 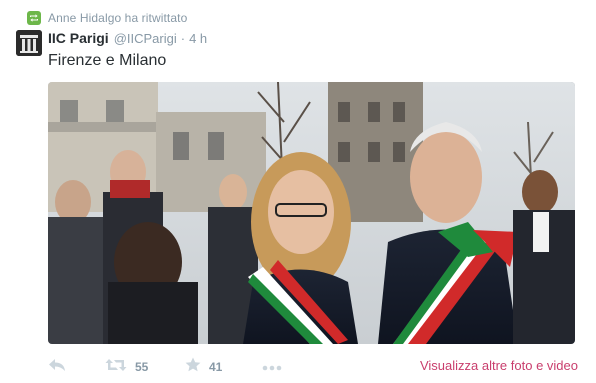 What do you see at coordinates (78, 38) in the screenshot?
I see `author-fullname: IIC Parigi` at bounding box center [78, 38].